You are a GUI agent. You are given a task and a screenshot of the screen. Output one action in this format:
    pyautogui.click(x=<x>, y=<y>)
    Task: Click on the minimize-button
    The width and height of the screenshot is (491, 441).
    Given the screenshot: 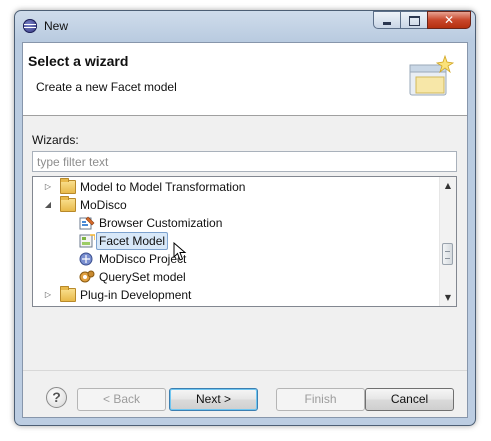 What is the action you would take?
    pyautogui.click(x=386, y=20)
    